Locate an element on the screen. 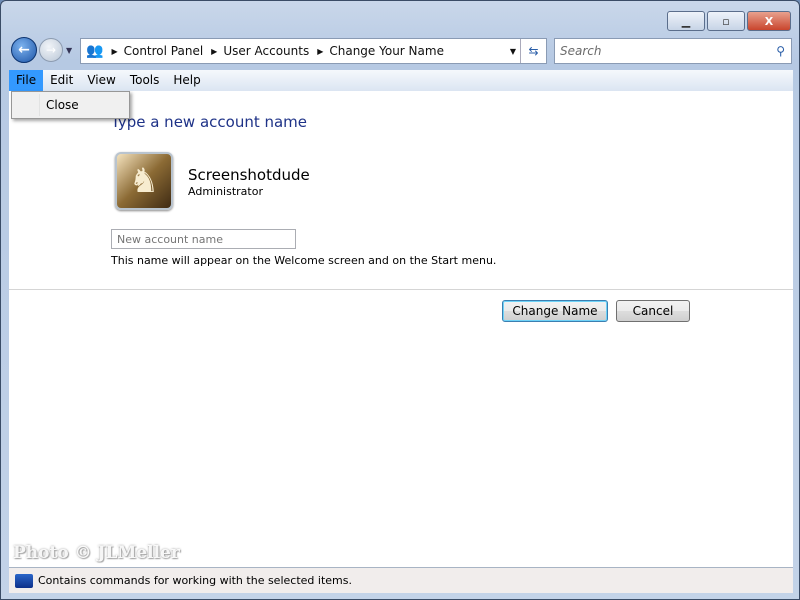  search-placeholder: Search is located at coordinates (581, 51).